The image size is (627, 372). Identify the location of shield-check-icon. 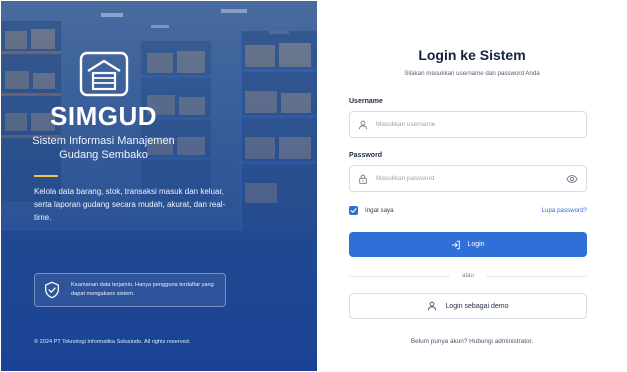
(52, 290).